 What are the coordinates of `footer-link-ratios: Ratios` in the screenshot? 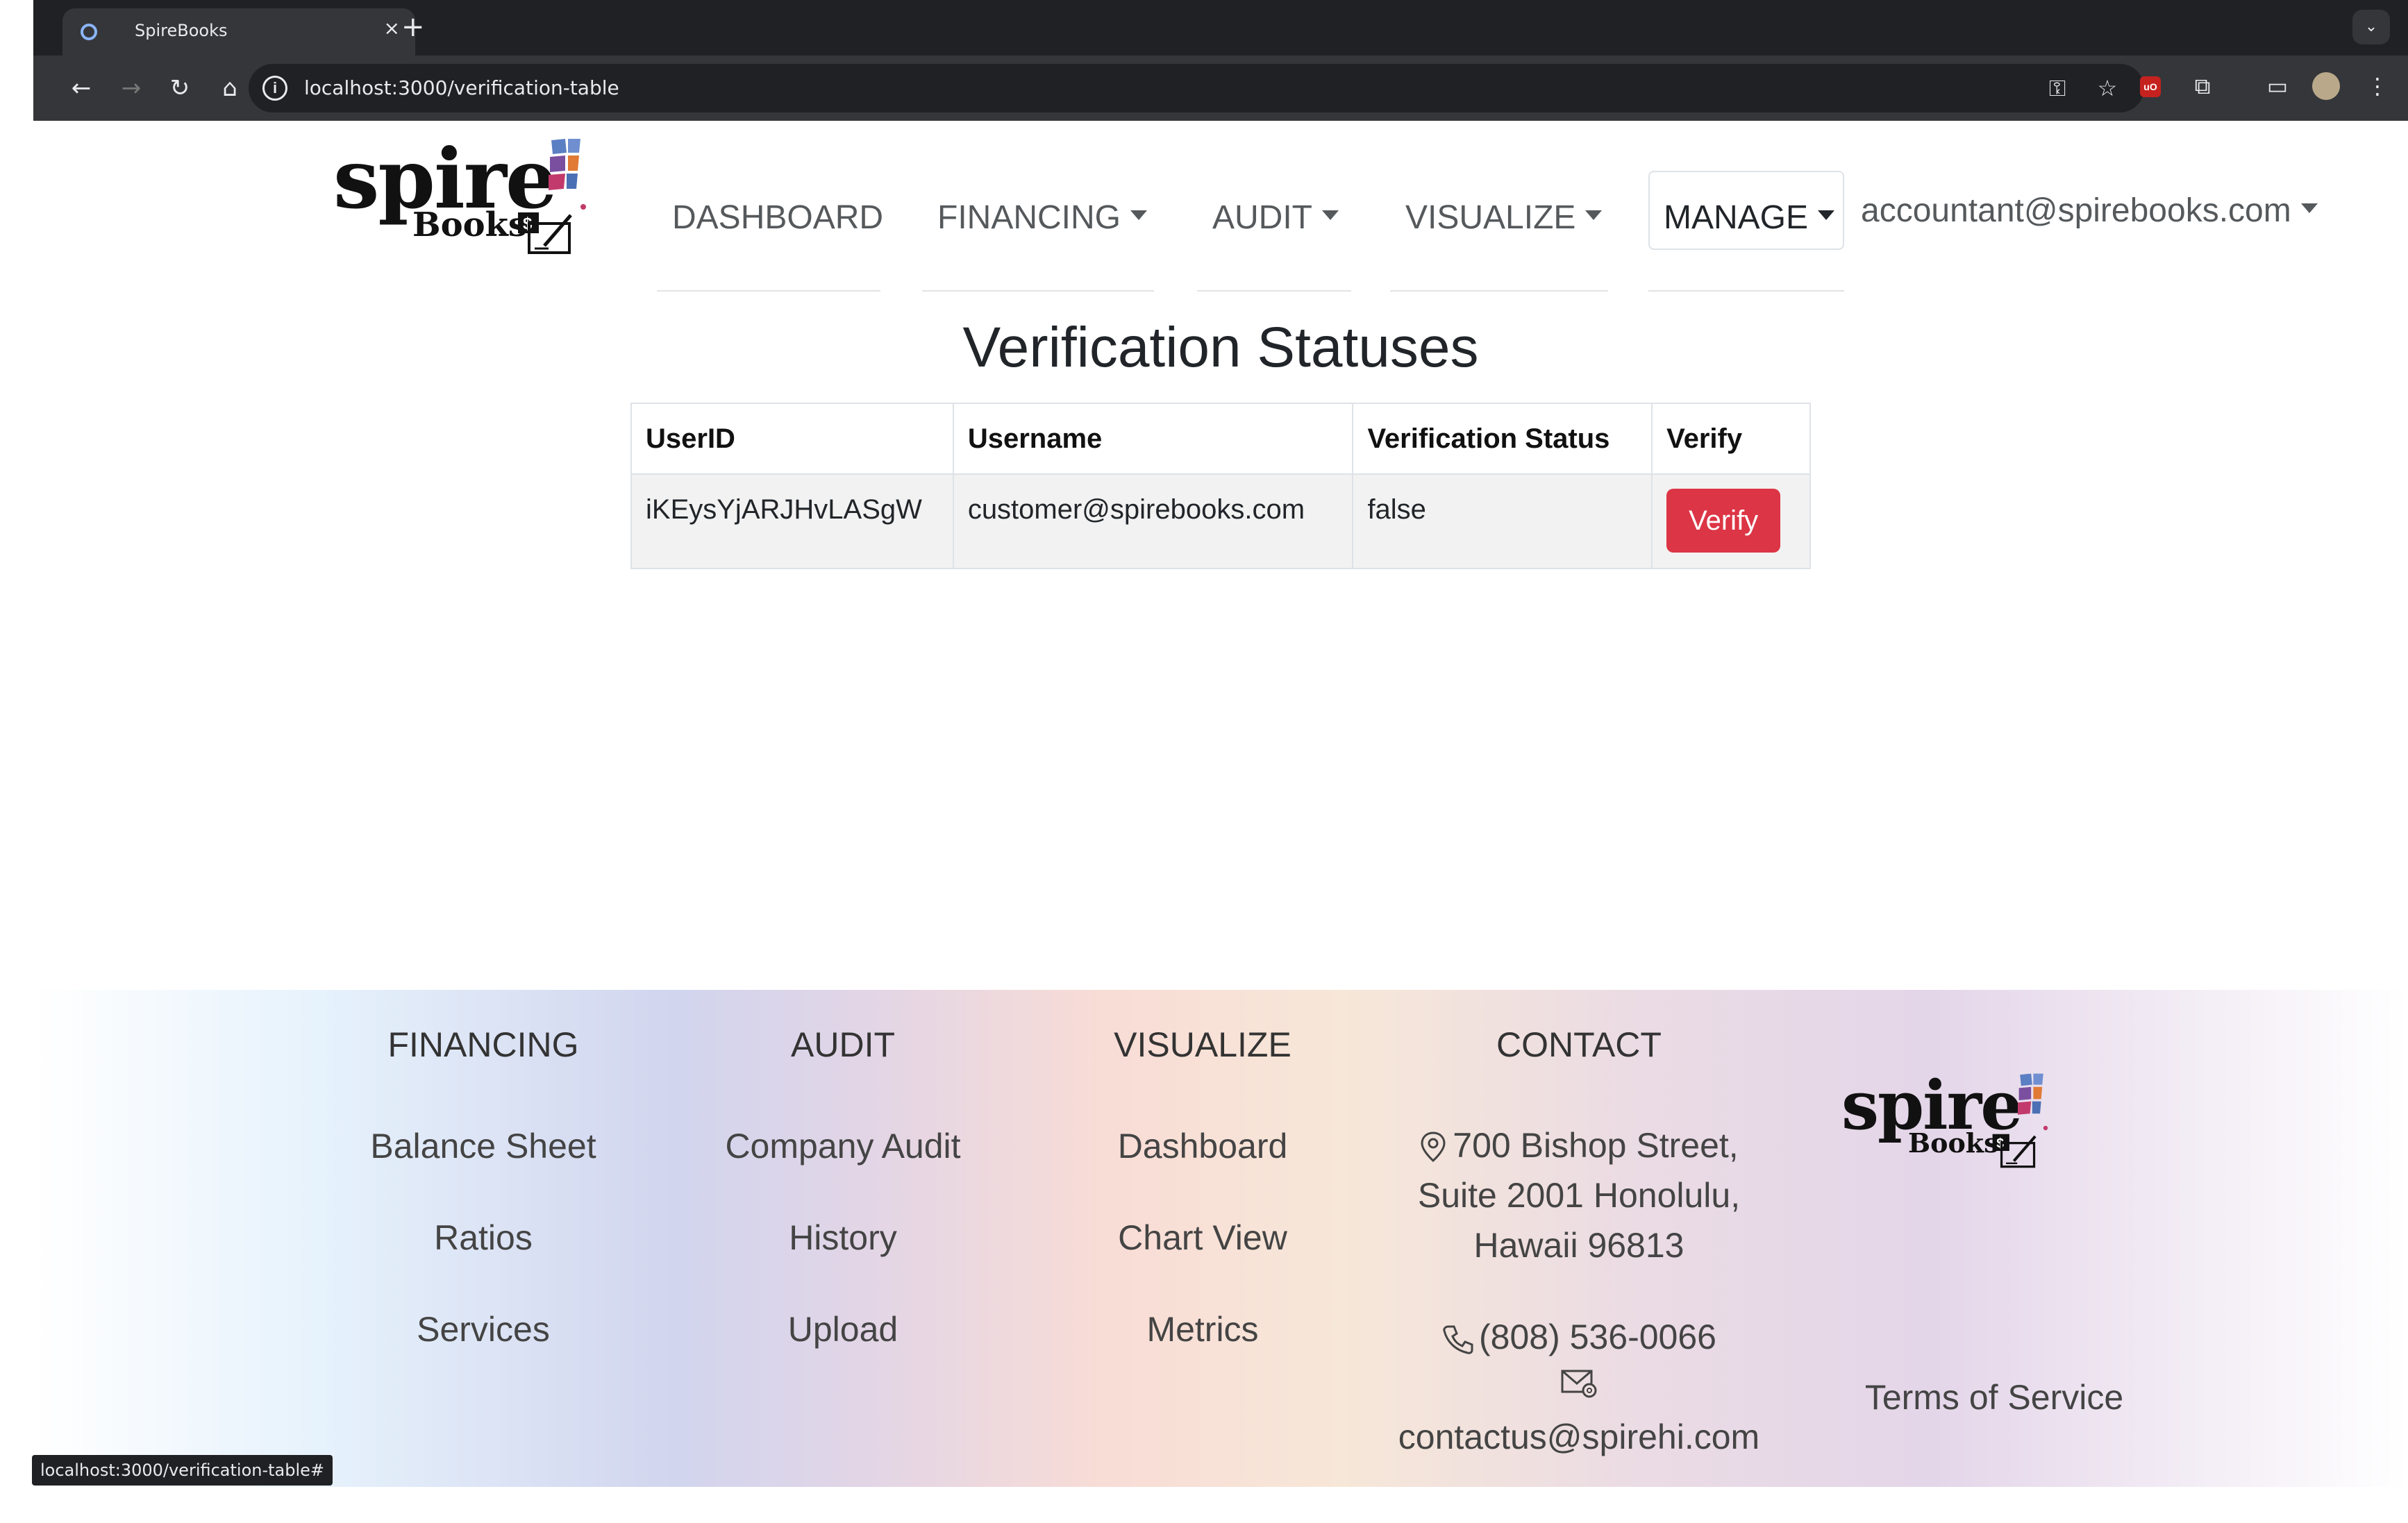 It's located at (483, 1238).